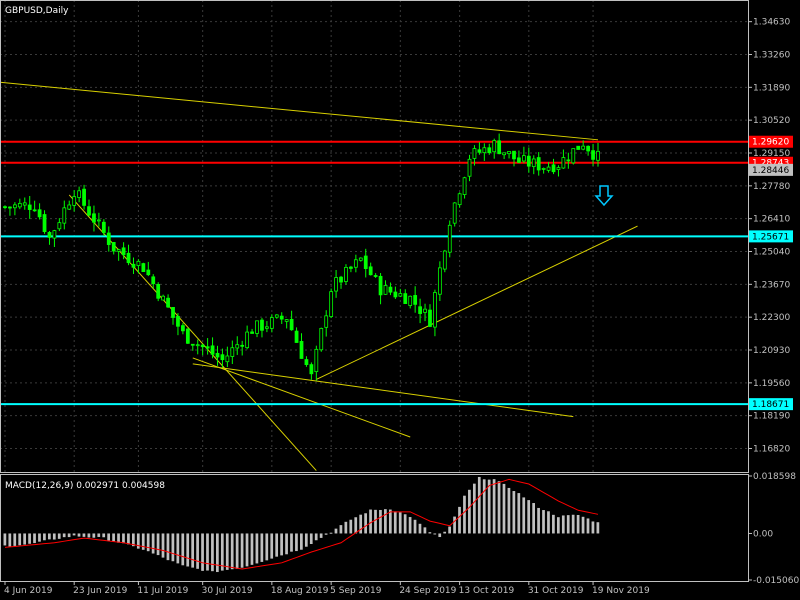 The width and height of the screenshot is (800, 600). Describe the element at coordinates (776, 581) in the screenshot. I see `macd-tick-label: -0.015060` at that location.